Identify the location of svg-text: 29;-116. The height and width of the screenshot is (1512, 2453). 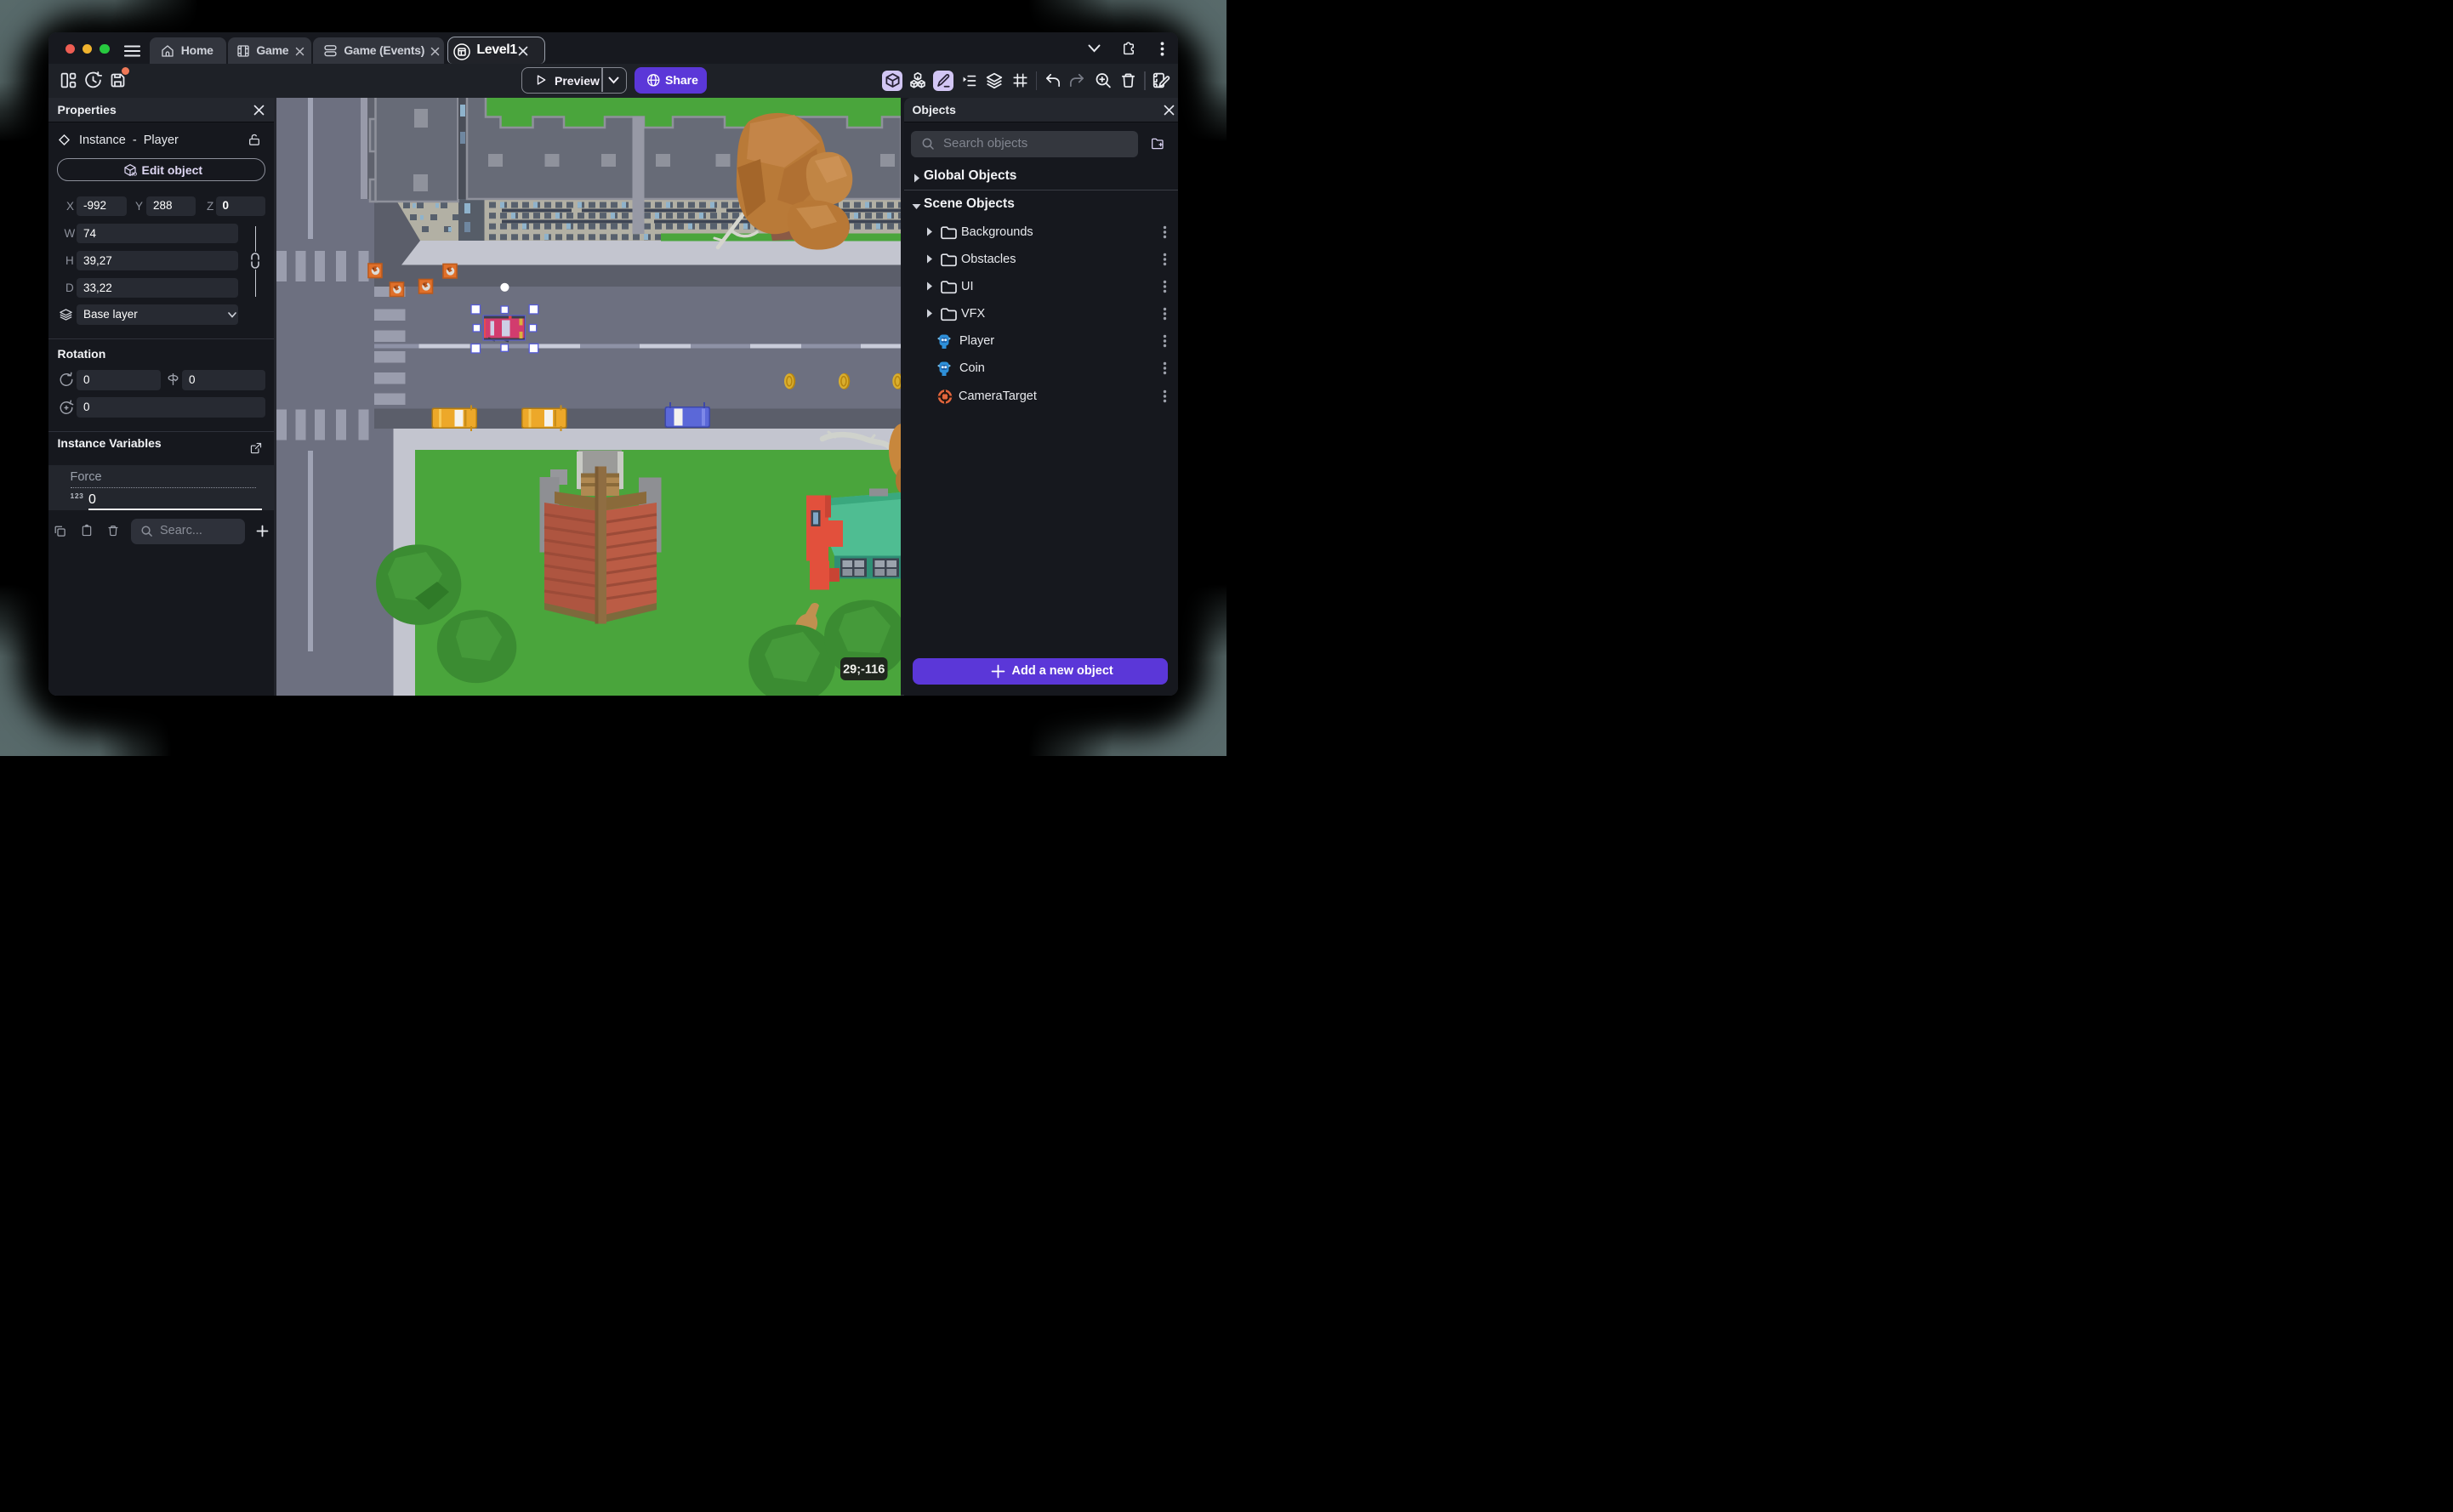
(864, 669).